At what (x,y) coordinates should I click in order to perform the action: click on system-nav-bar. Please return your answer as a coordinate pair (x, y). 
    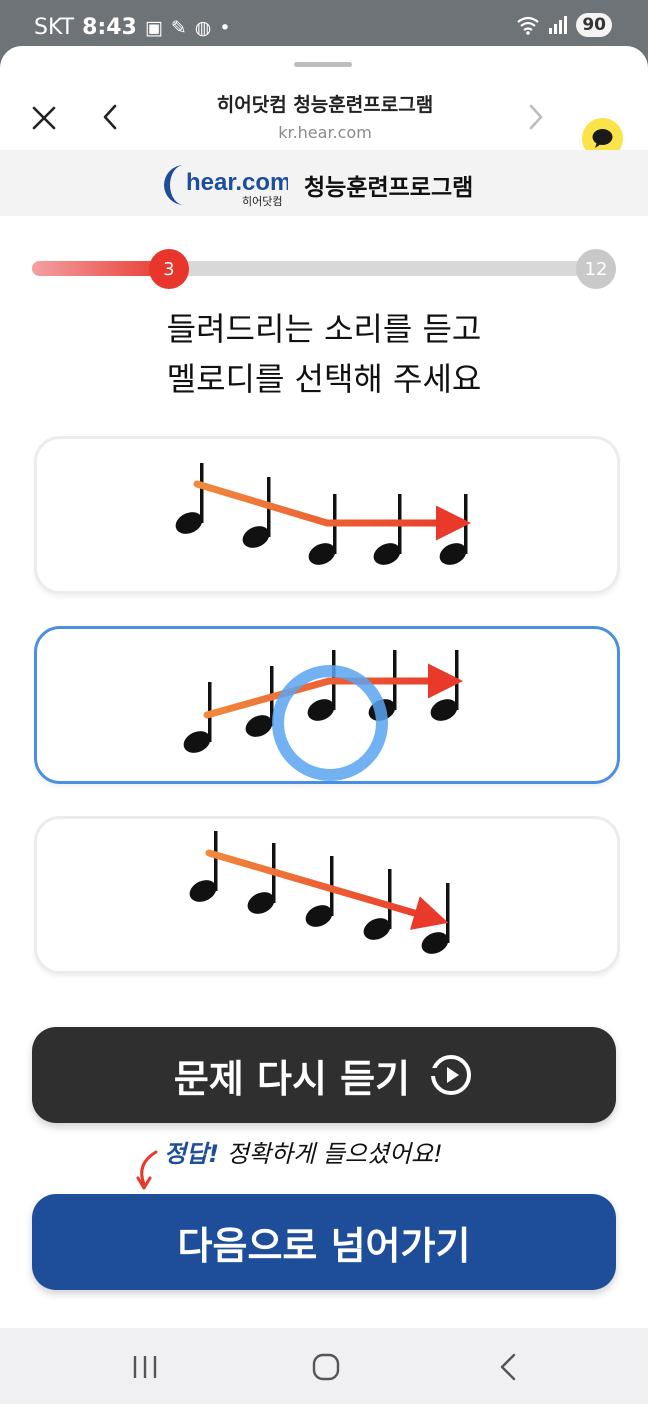
    Looking at the image, I should click on (324, 1366).